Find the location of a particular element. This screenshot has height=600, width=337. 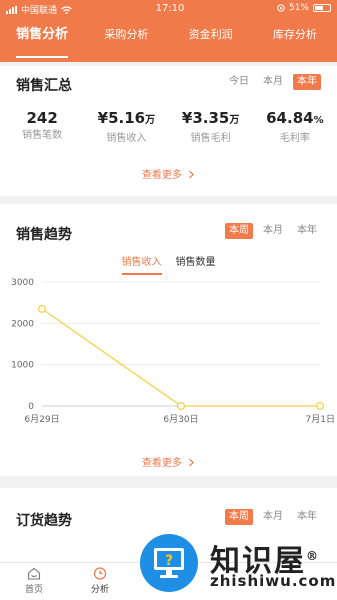

top-bar: 中国联通 17:10 51% 销售分析 采购分析 资金利润 库存分析 is located at coordinates (168, 31).